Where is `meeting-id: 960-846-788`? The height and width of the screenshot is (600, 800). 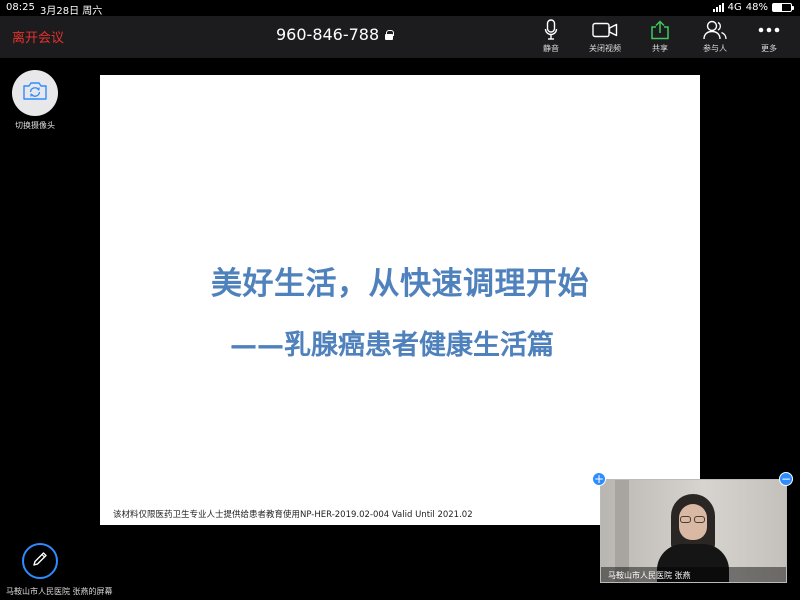 meeting-id: 960-846-788 is located at coordinates (328, 34).